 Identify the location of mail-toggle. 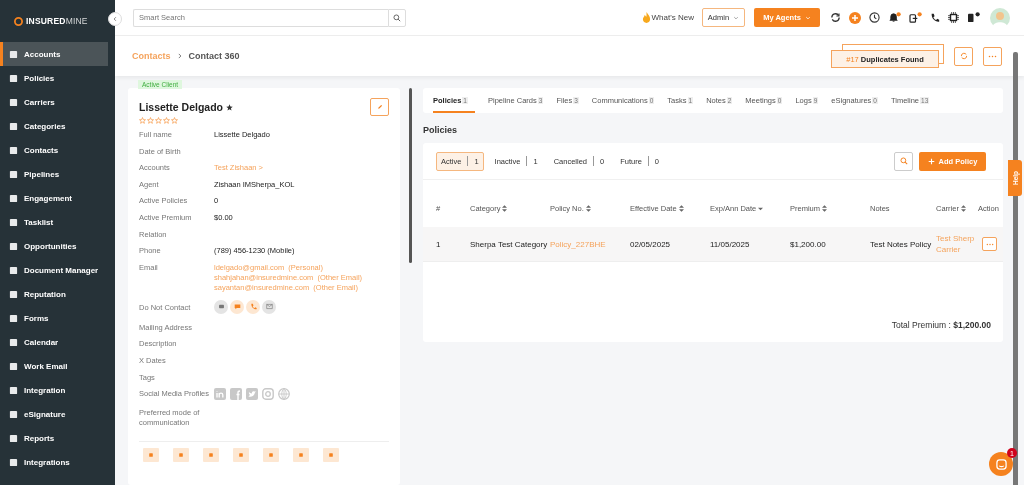
(269, 306).